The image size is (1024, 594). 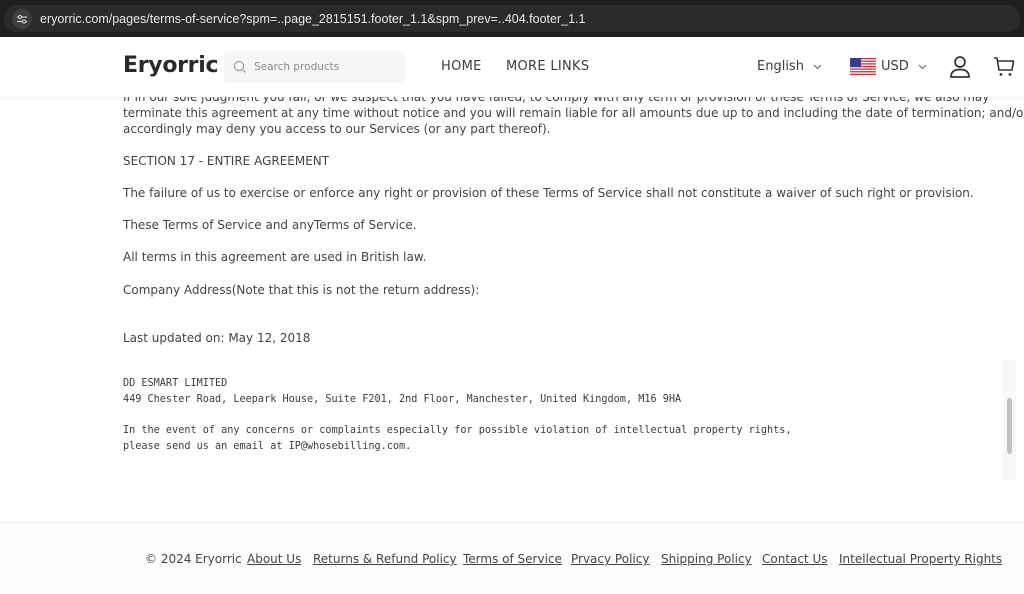 I want to click on cart-icon, so click(x=1004, y=67).